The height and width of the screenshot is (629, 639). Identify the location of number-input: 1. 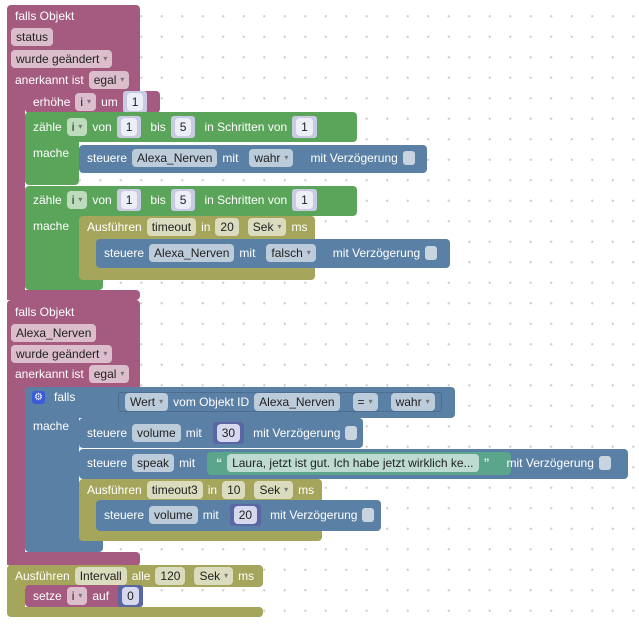
(135, 102).